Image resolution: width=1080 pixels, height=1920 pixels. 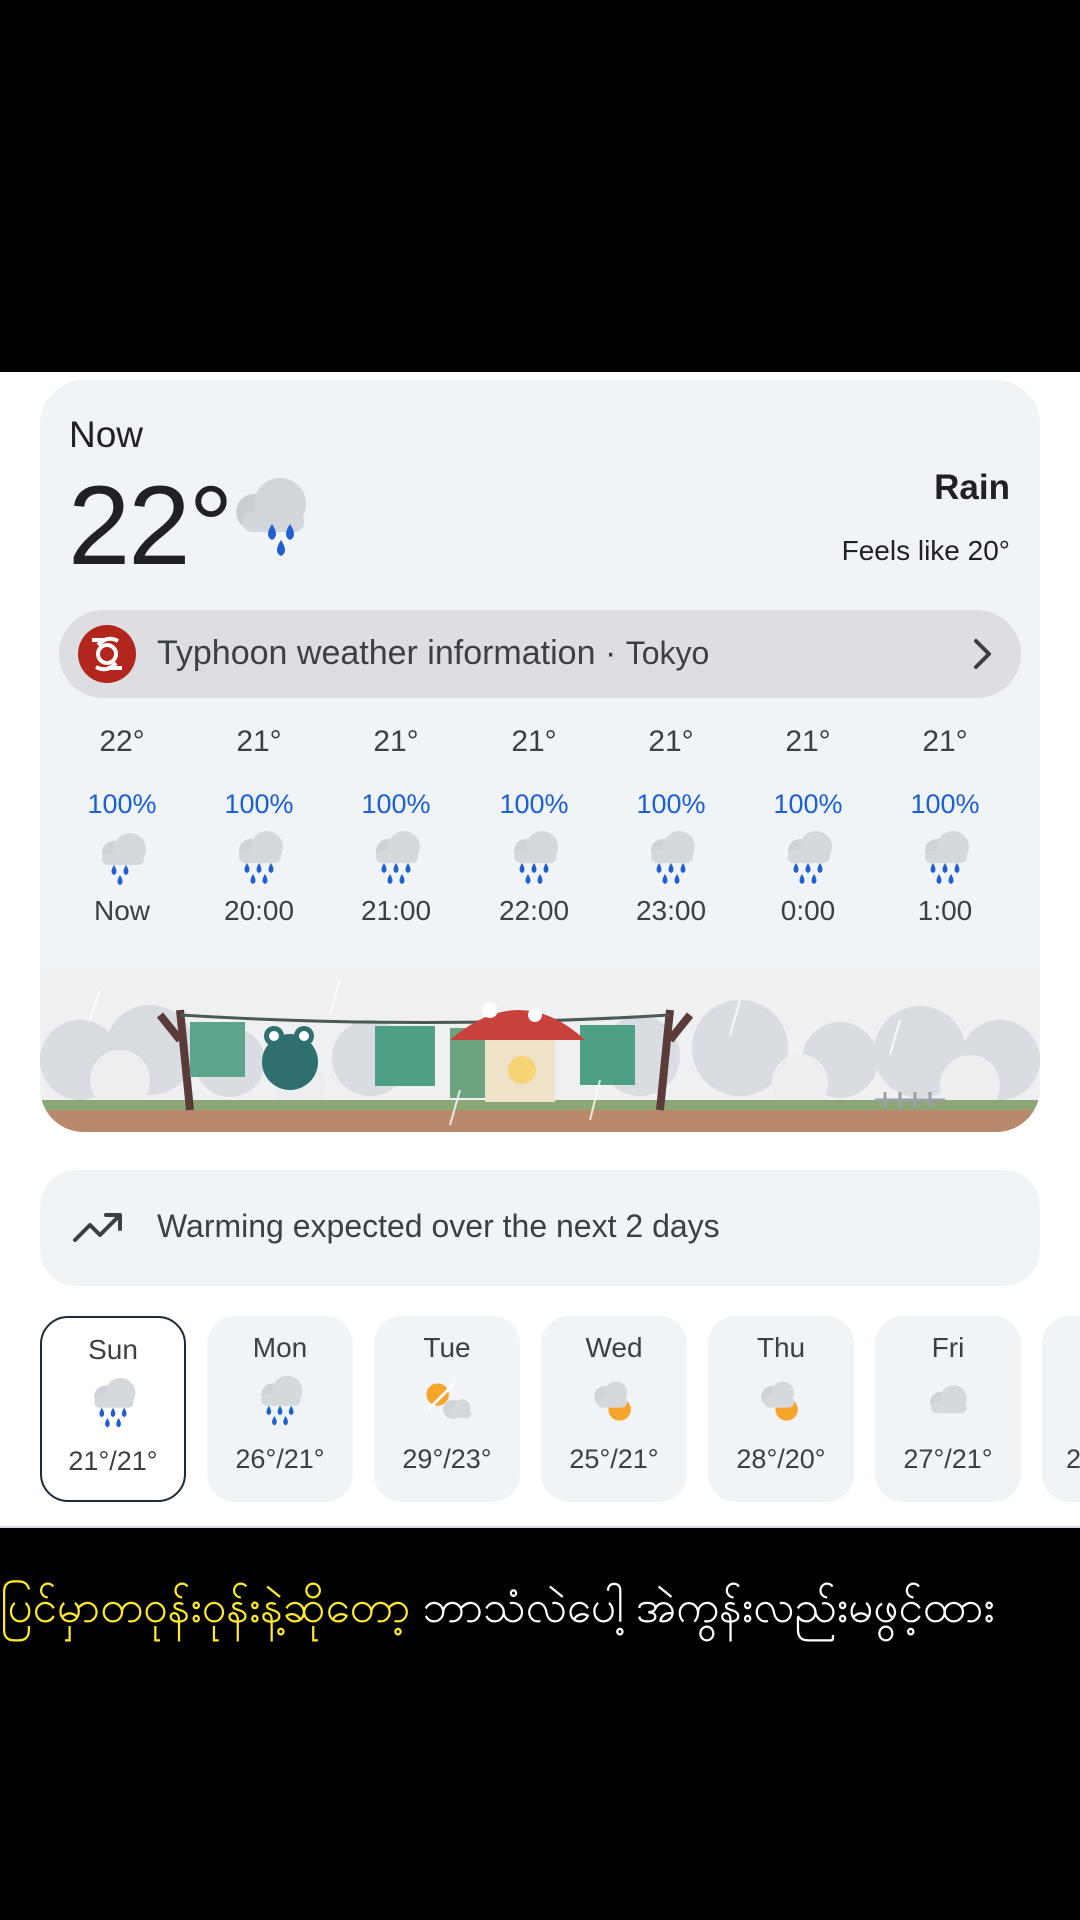 What do you see at coordinates (98, 1229) in the screenshot?
I see `trending-up-icon` at bounding box center [98, 1229].